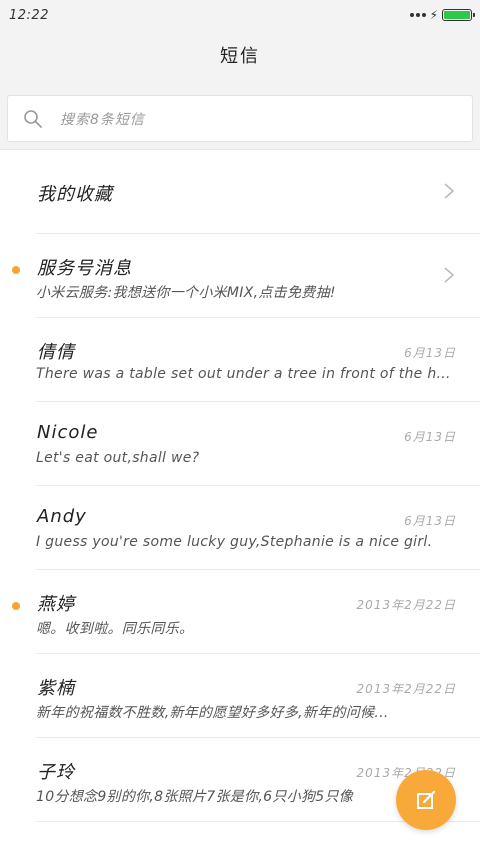 The width and height of the screenshot is (480, 853). What do you see at coordinates (186, 293) in the screenshot?
I see `conversation-preview: 小米云服务:我想送你一个小米MIX,点击免费抽!` at bounding box center [186, 293].